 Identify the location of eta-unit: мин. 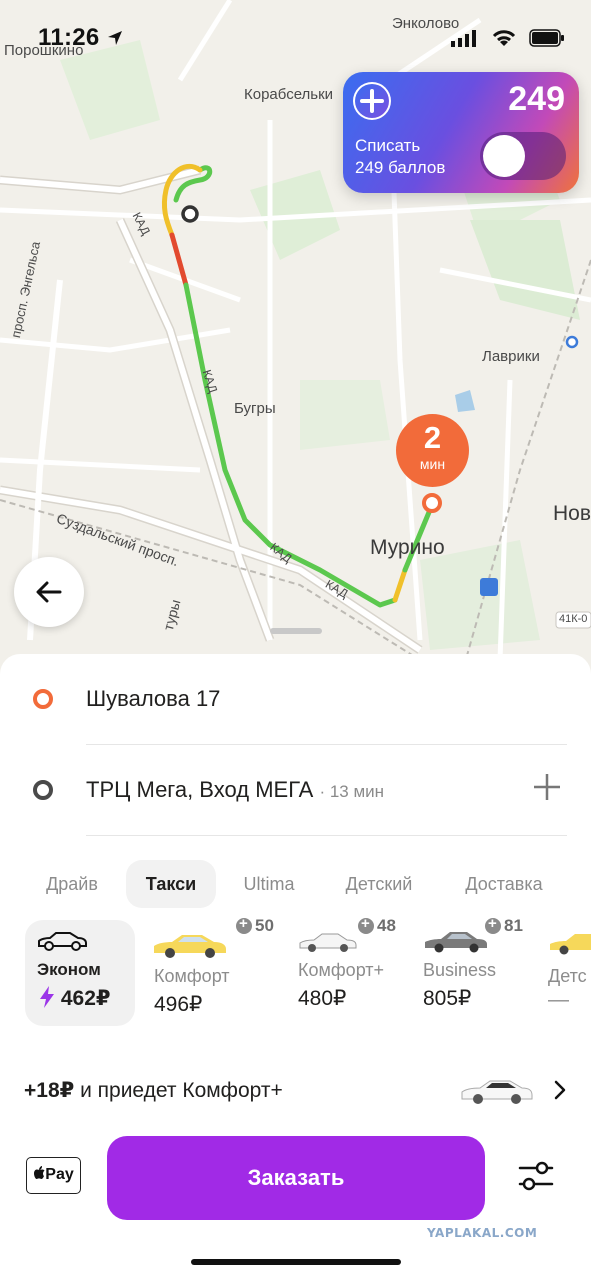
(432, 464).